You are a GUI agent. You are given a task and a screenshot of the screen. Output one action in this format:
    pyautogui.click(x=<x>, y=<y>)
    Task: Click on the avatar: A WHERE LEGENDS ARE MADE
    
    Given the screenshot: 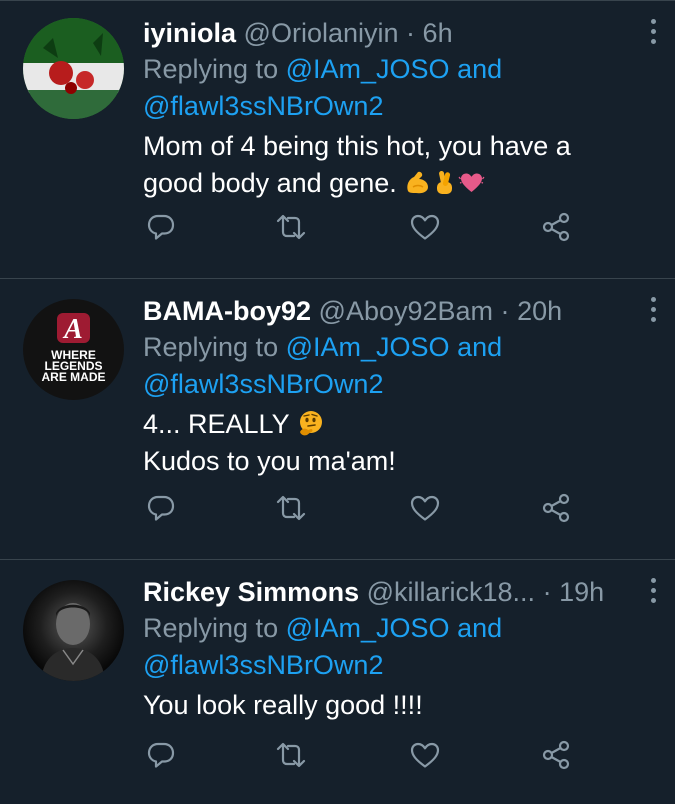 What is the action you would take?
    pyautogui.click(x=73, y=349)
    